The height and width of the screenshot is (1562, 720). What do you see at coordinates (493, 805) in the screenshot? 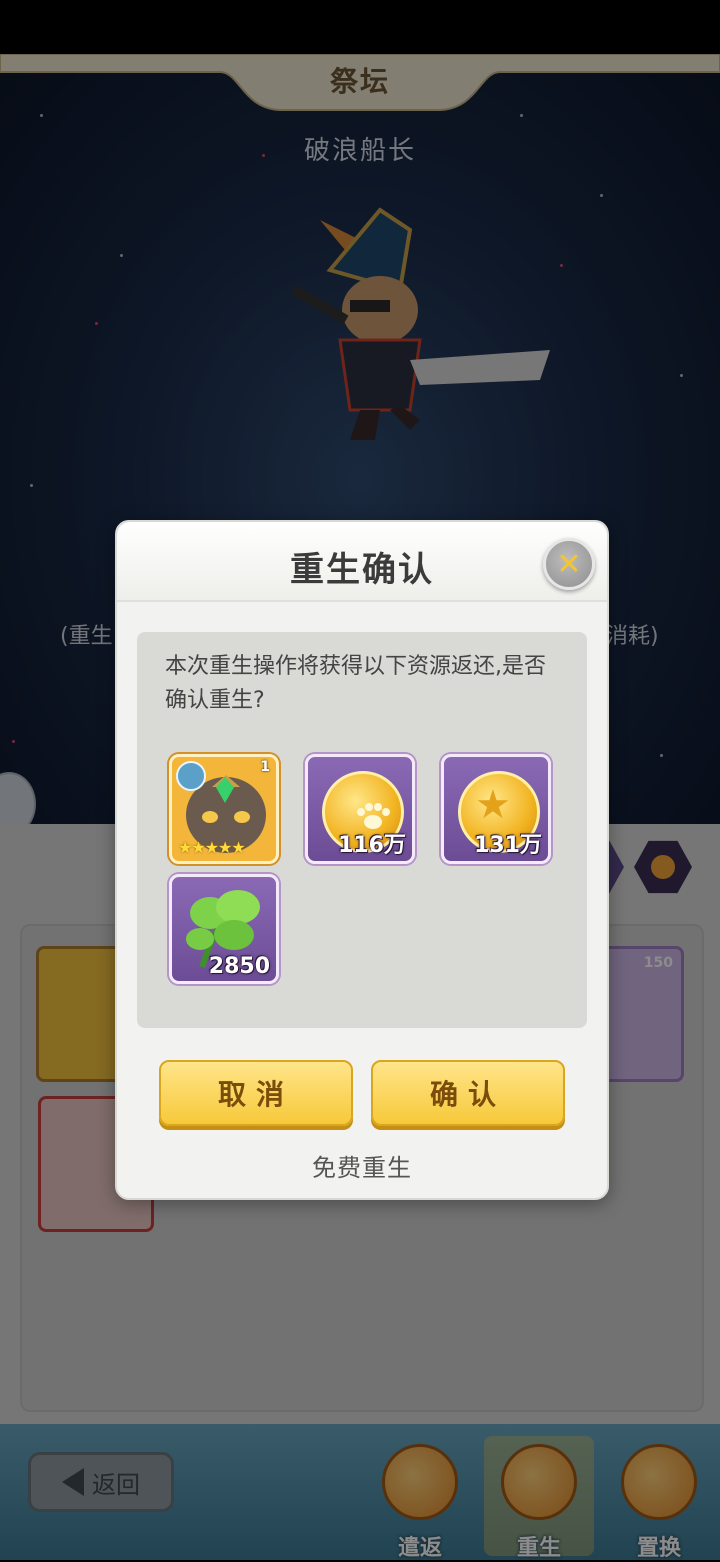
I see `star-icon: ★` at bounding box center [493, 805].